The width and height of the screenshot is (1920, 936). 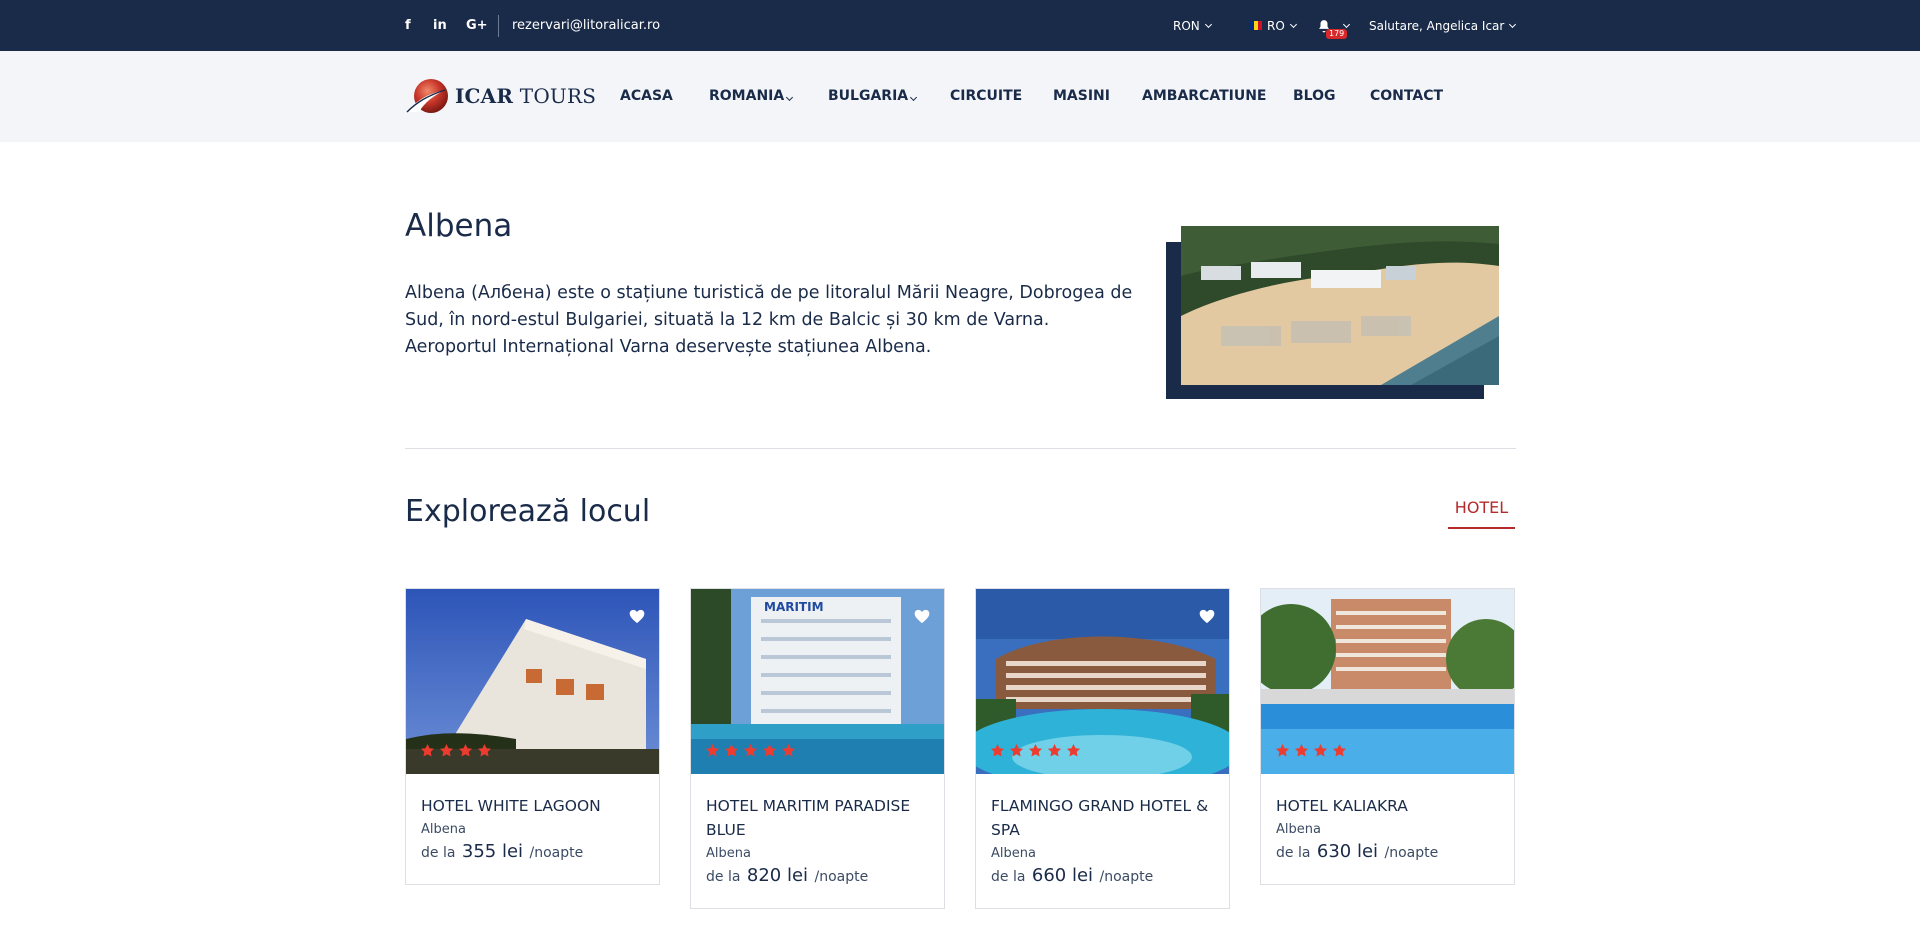 What do you see at coordinates (528, 511) in the screenshot?
I see `explore-title: Explorează locul` at bounding box center [528, 511].